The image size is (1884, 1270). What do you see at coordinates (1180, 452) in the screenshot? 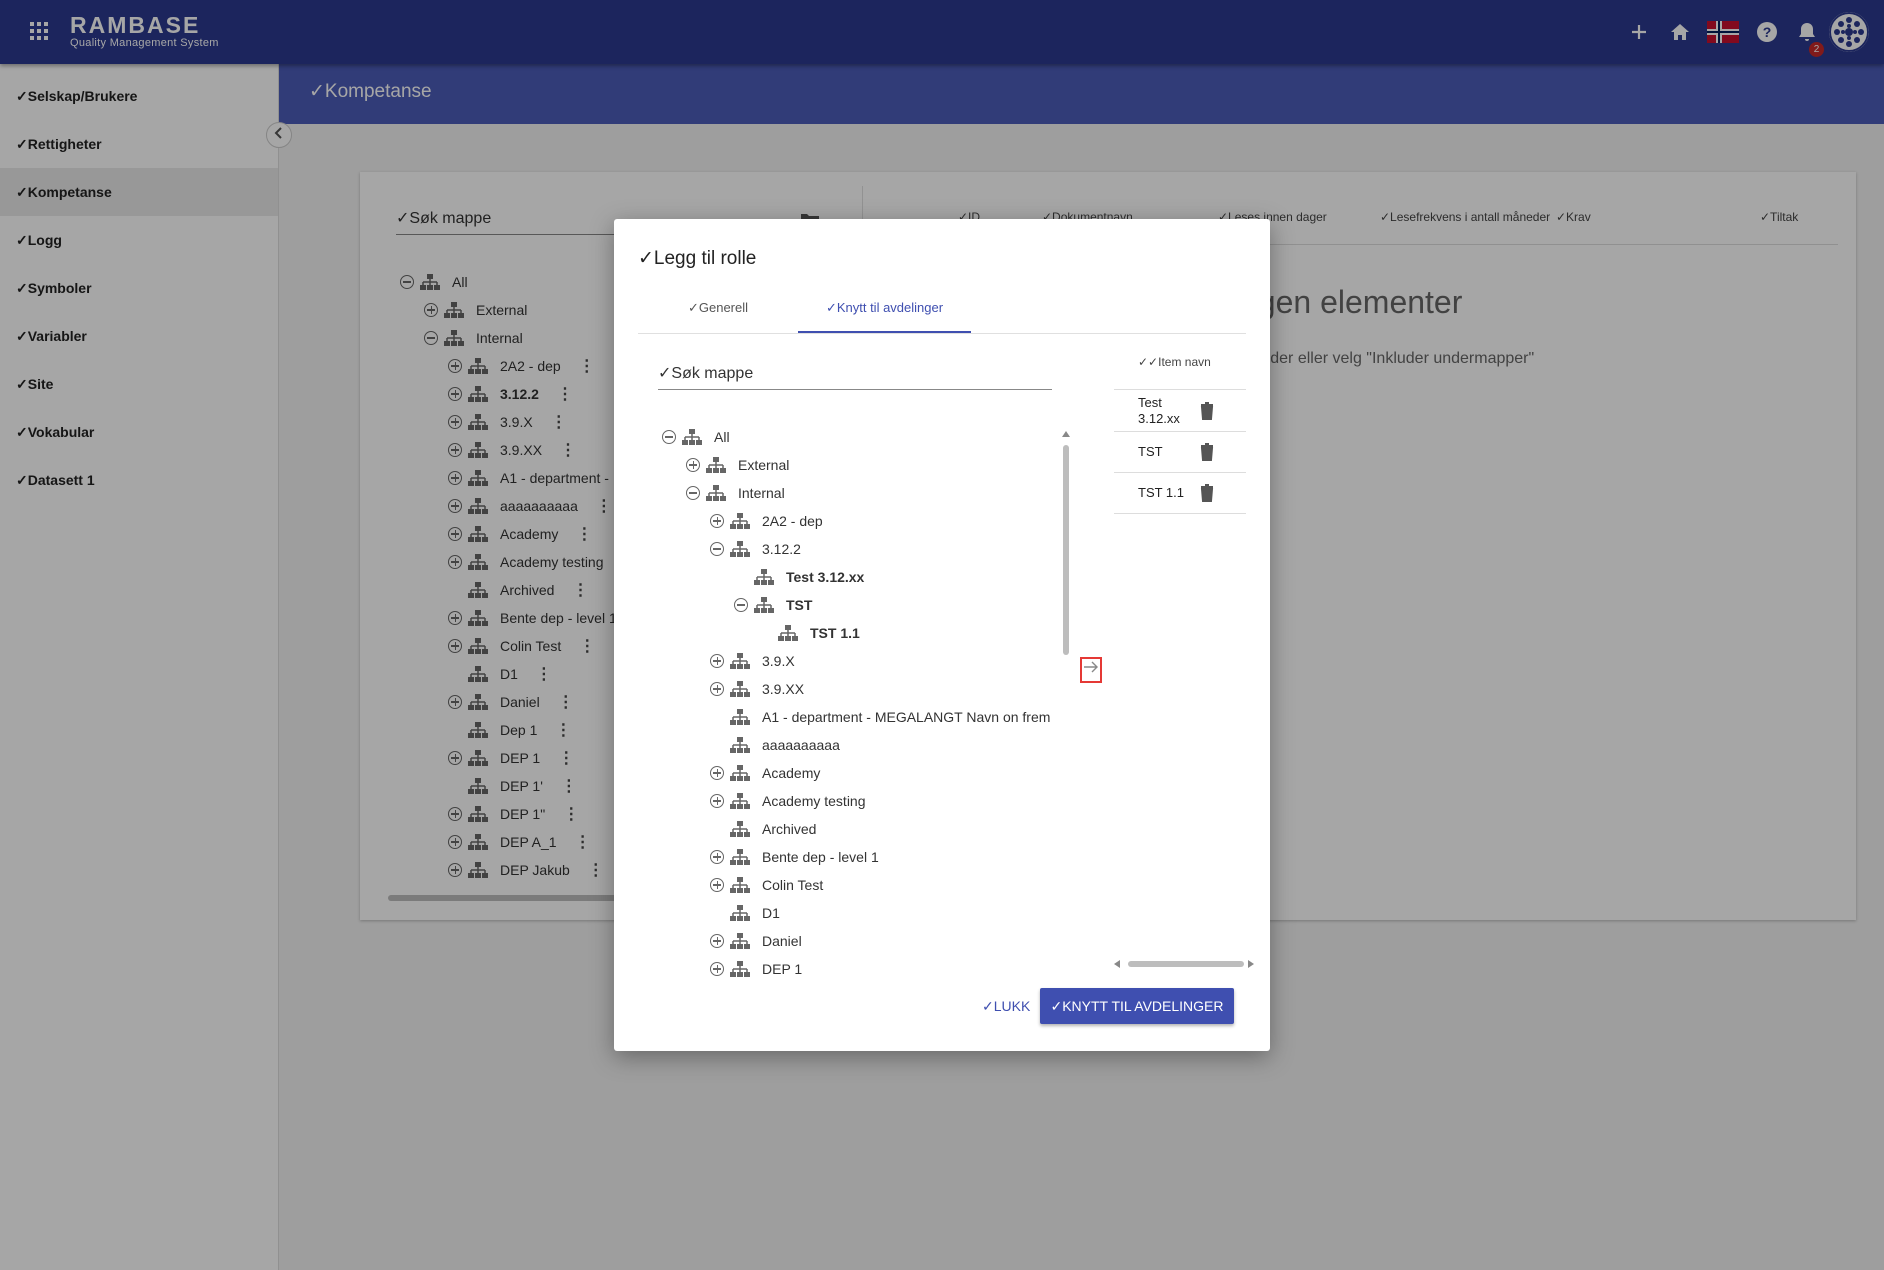
I see `selected-item-row: TST` at bounding box center [1180, 452].